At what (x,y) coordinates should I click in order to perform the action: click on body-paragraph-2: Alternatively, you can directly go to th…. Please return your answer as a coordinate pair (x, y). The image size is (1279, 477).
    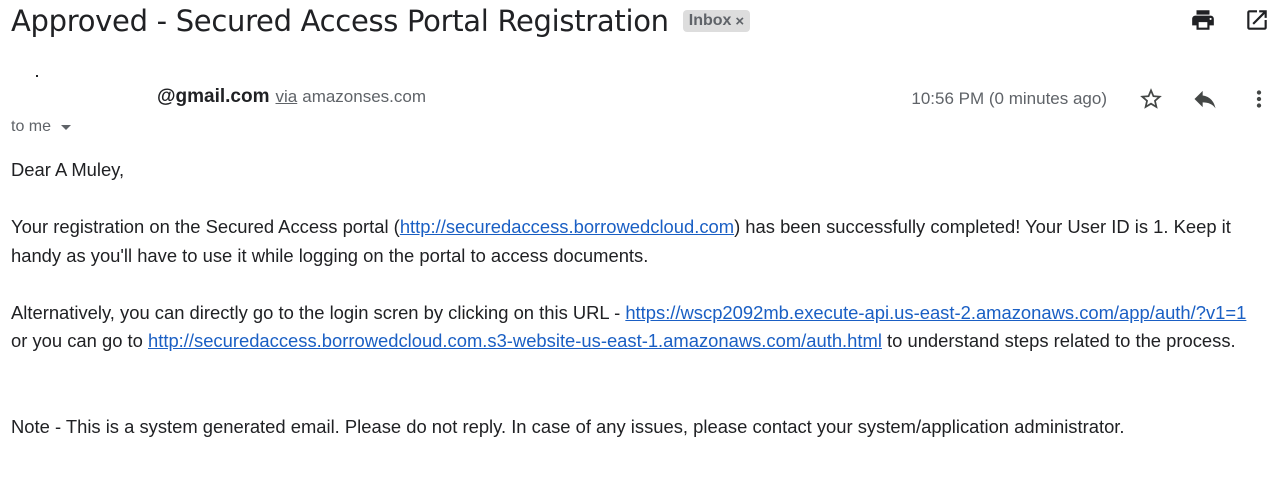
    Looking at the image, I should click on (636, 327).